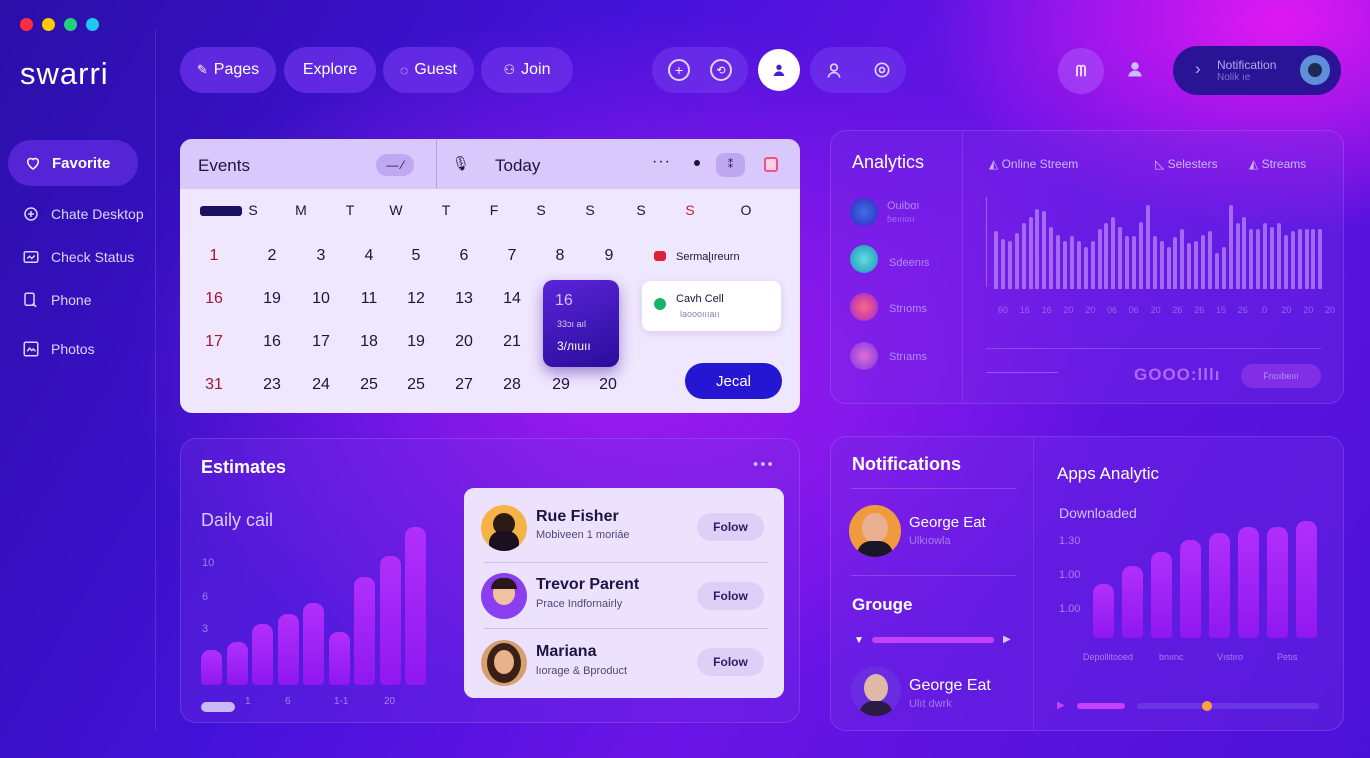 The height and width of the screenshot is (758, 1370). Describe the element at coordinates (512, 385) in the screenshot. I see `calendar-day: 28` at that location.